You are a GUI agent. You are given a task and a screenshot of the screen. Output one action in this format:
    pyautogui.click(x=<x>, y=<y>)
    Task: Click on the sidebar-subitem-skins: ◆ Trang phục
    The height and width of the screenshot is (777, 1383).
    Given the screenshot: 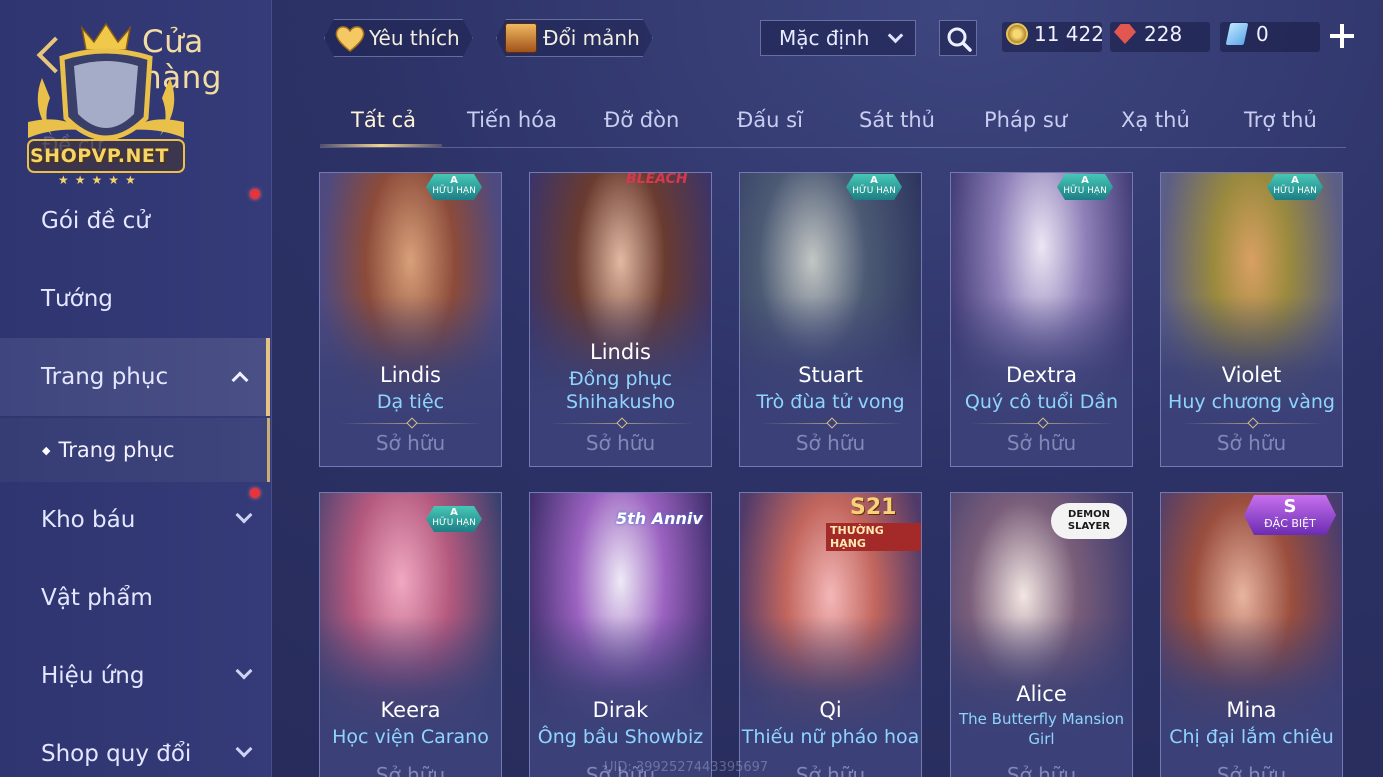 What is the action you would take?
    pyautogui.click(x=135, y=450)
    